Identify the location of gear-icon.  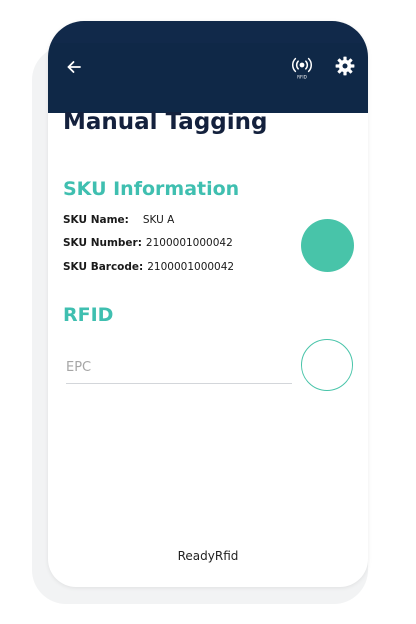
(345, 66).